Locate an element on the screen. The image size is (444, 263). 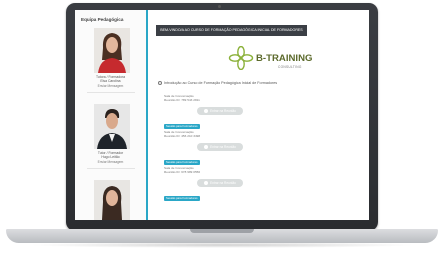
person-name: Hugo Leitão is located at coordinates (110, 157).